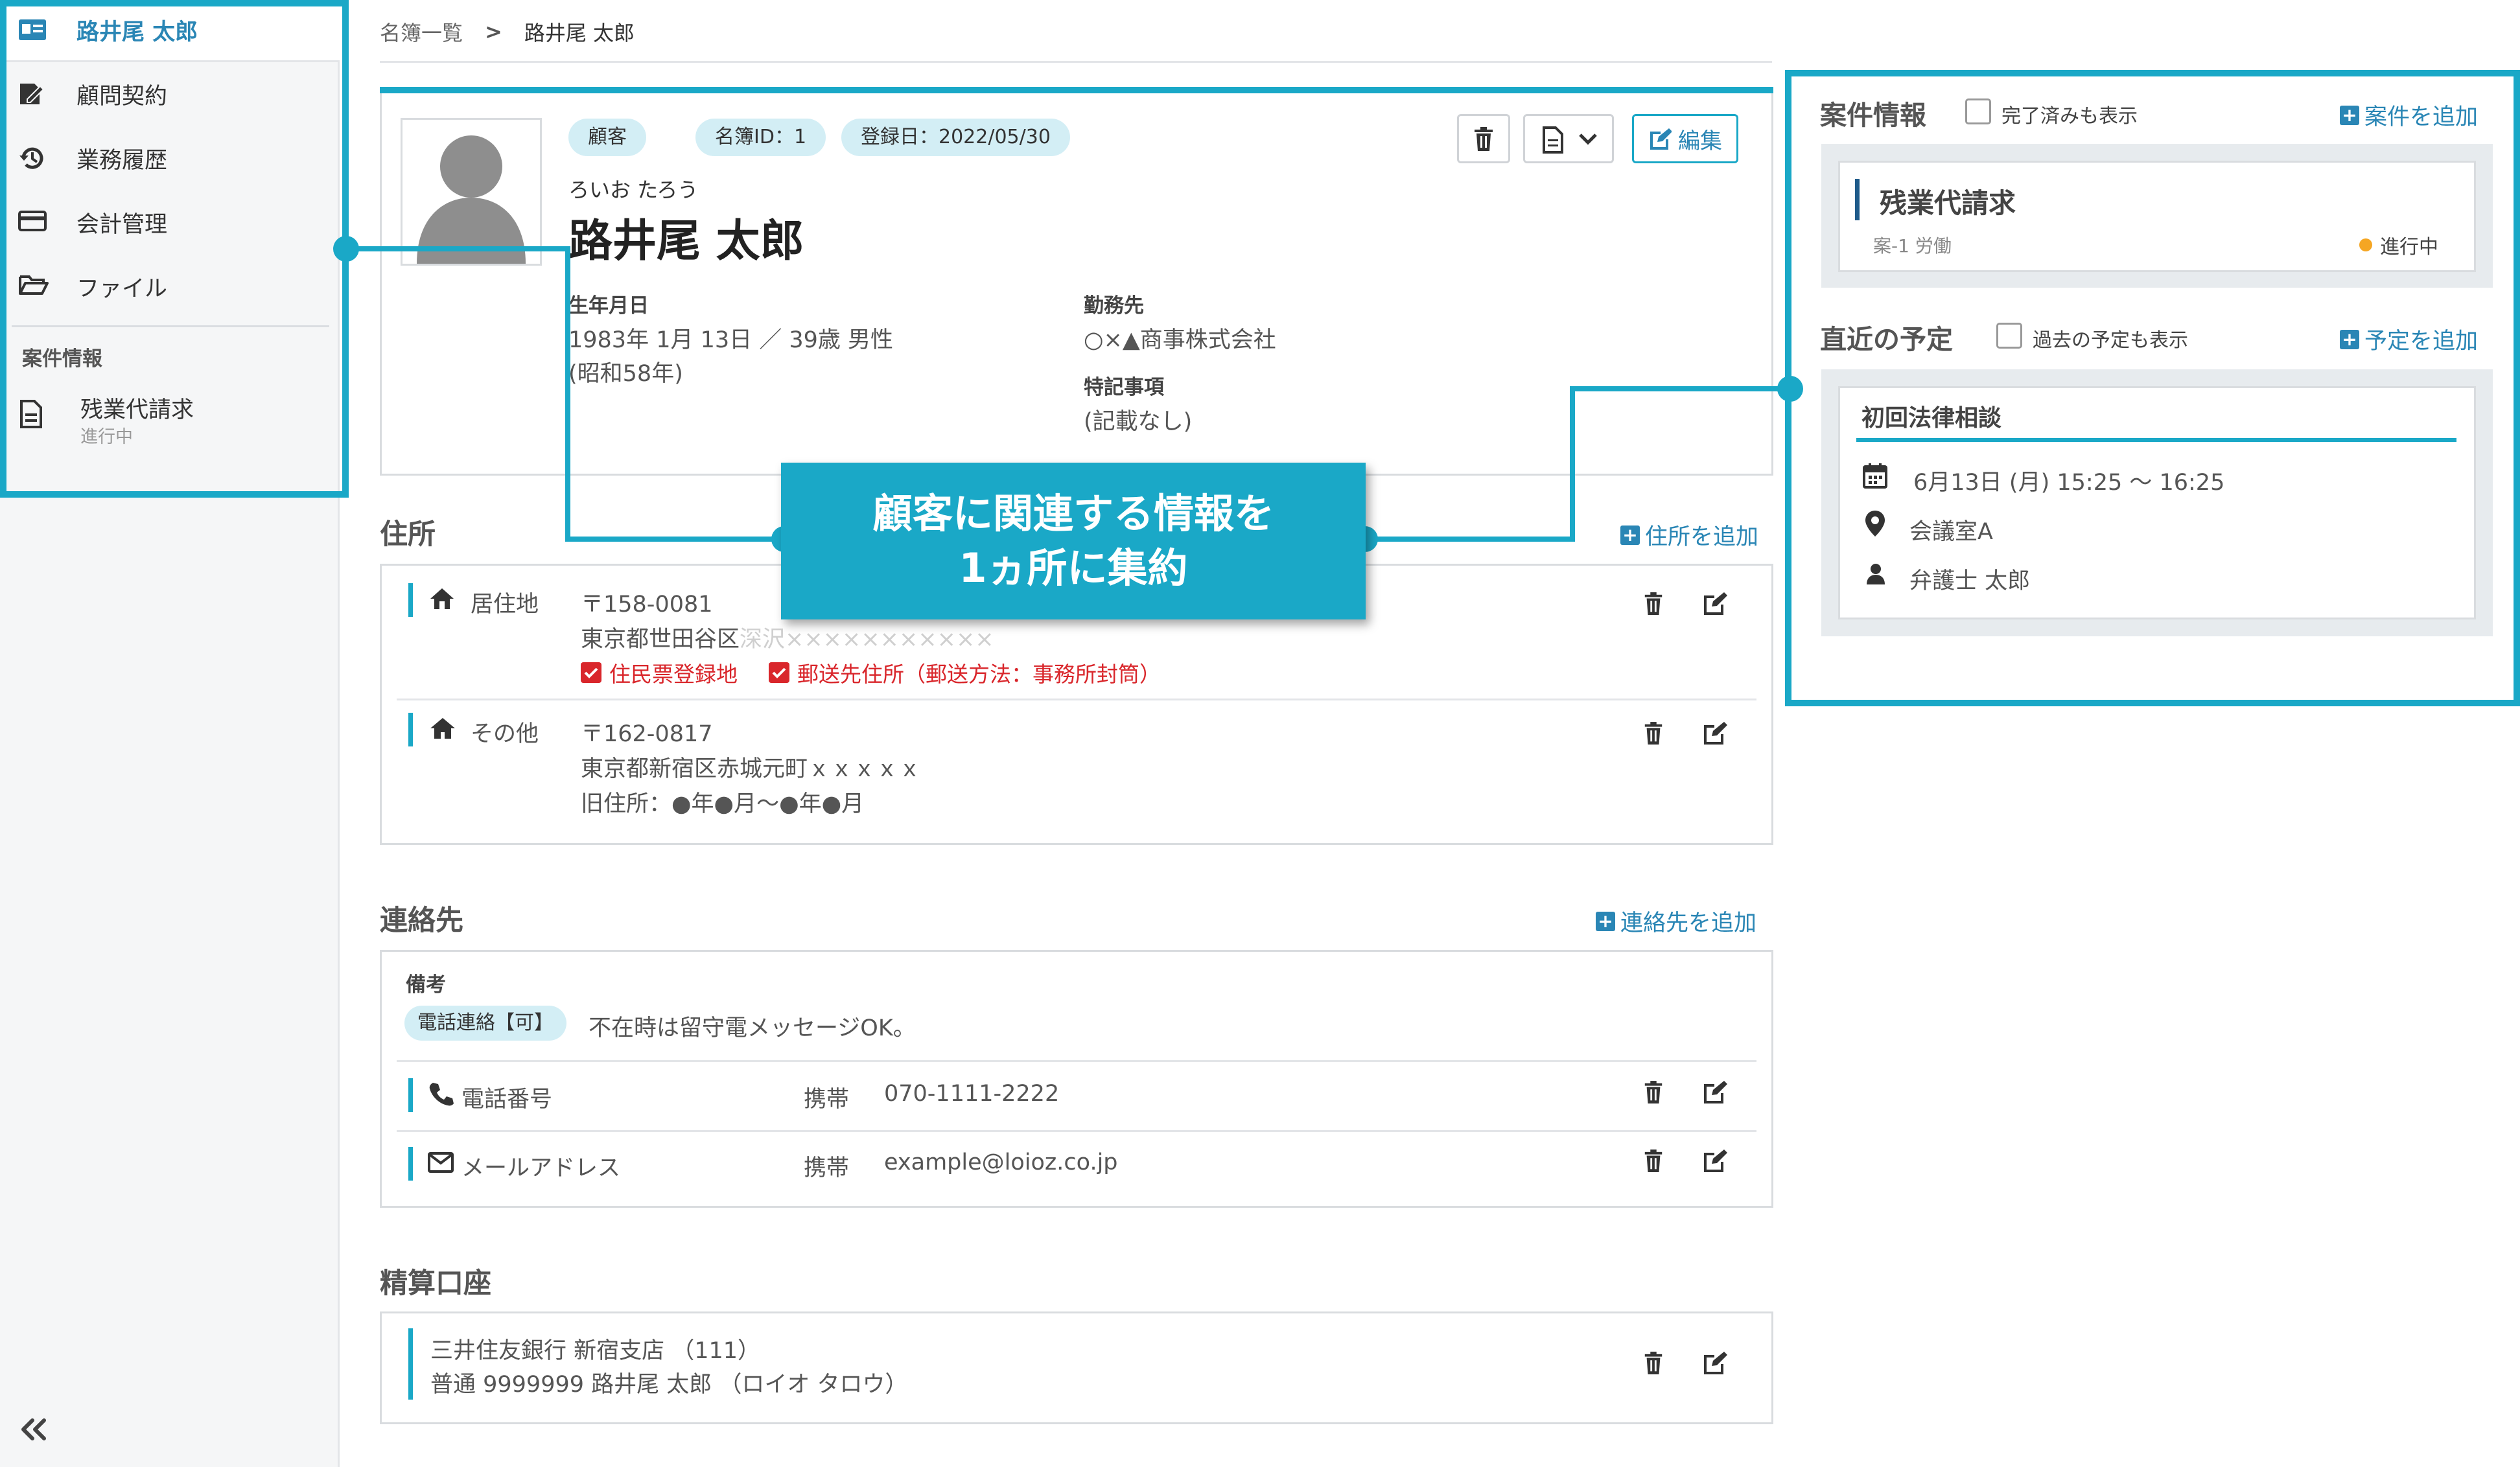 Image resolution: width=2520 pixels, height=1467 pixels. What do you see at coordinates (752, 1028) in the screenshot?
I see `contacts-note-text: 不在時は留守電メッセージOK。` at bounding box center [752, 1028].